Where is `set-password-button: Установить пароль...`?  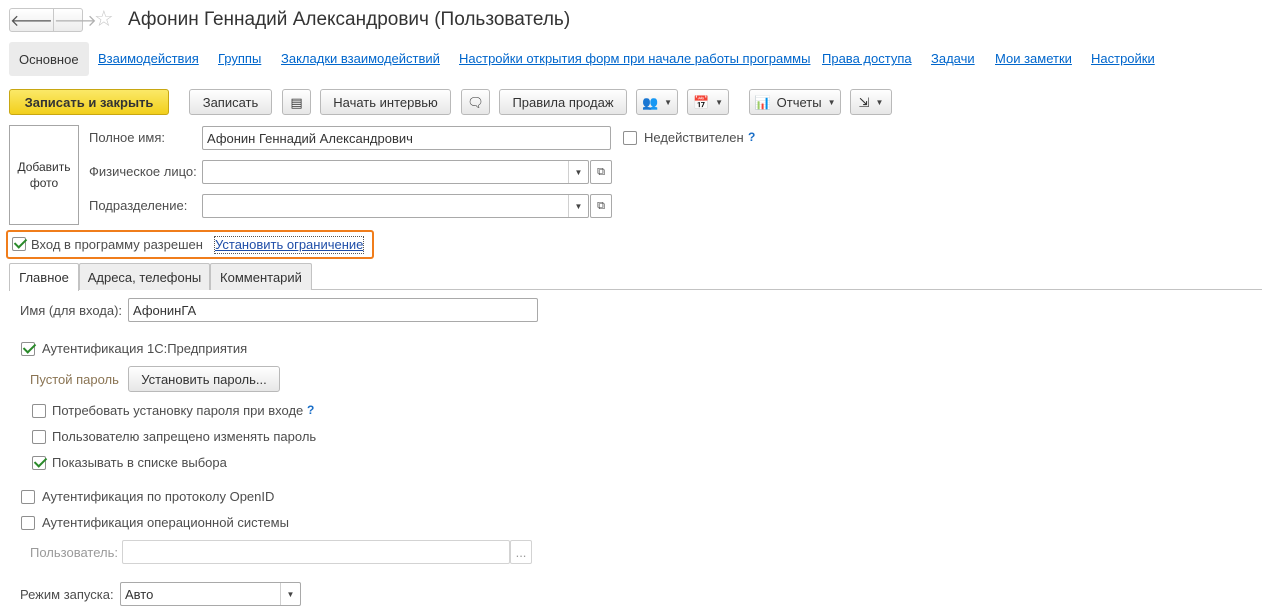
set-password-button: Установить пароль... is located at coordinates (204, 379).